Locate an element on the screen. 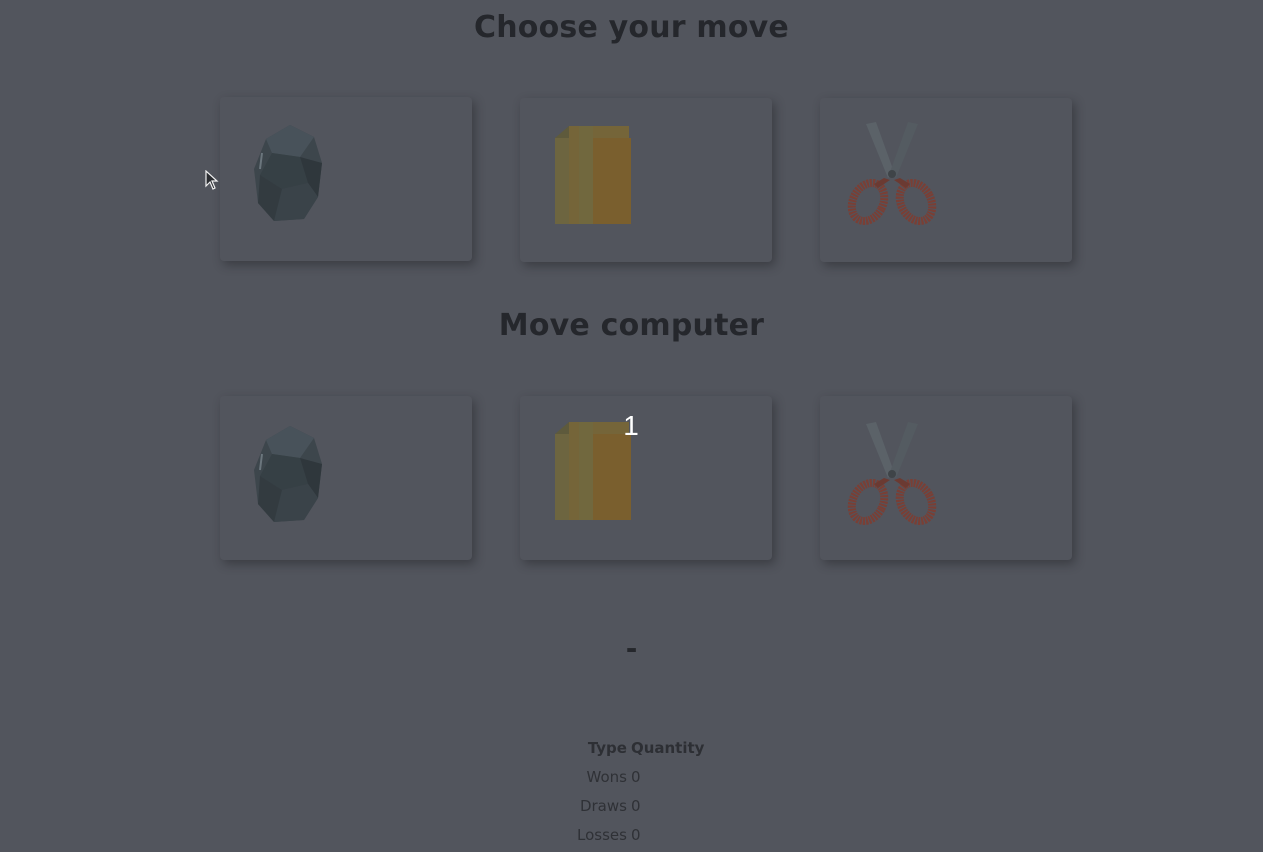  computer-scissors-card is located at coordinates (946, 478).